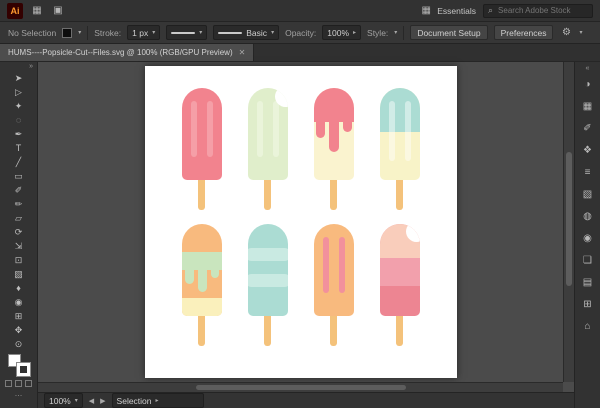  Describe the element at coordinates (19, 232) in the screenshot. I see `rotate-tool: ⟳` at that location.